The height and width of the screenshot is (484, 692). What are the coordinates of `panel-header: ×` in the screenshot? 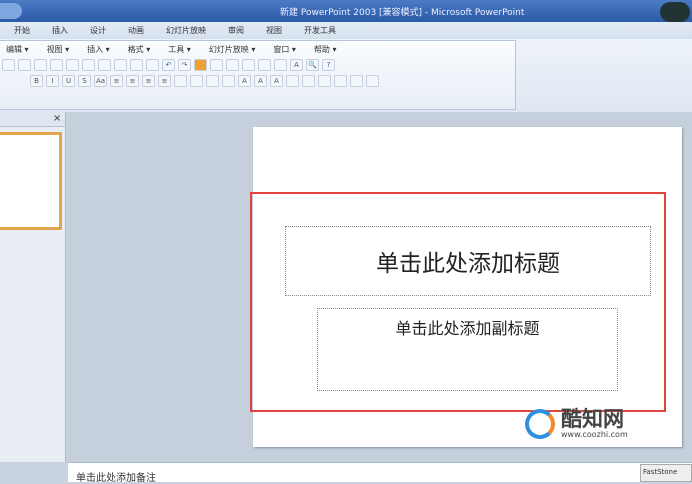 It's located at (32, 119).